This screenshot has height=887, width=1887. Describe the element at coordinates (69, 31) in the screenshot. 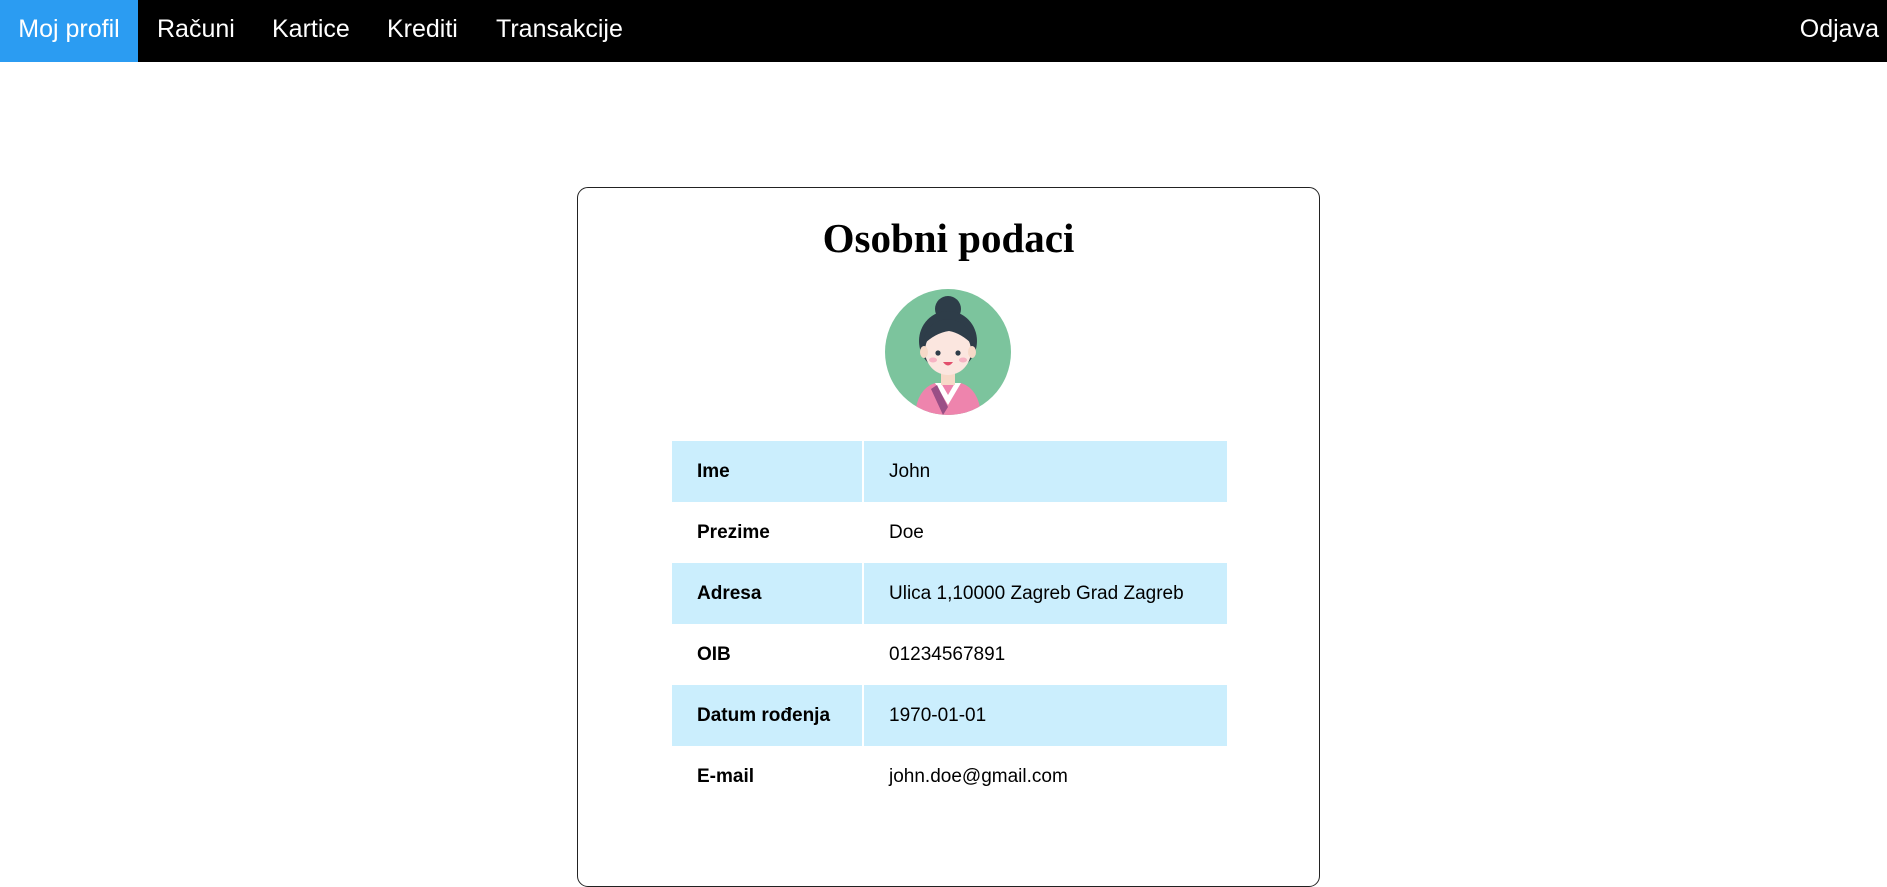

I see `nav-item-moj-profil: Moj profil` at that location.